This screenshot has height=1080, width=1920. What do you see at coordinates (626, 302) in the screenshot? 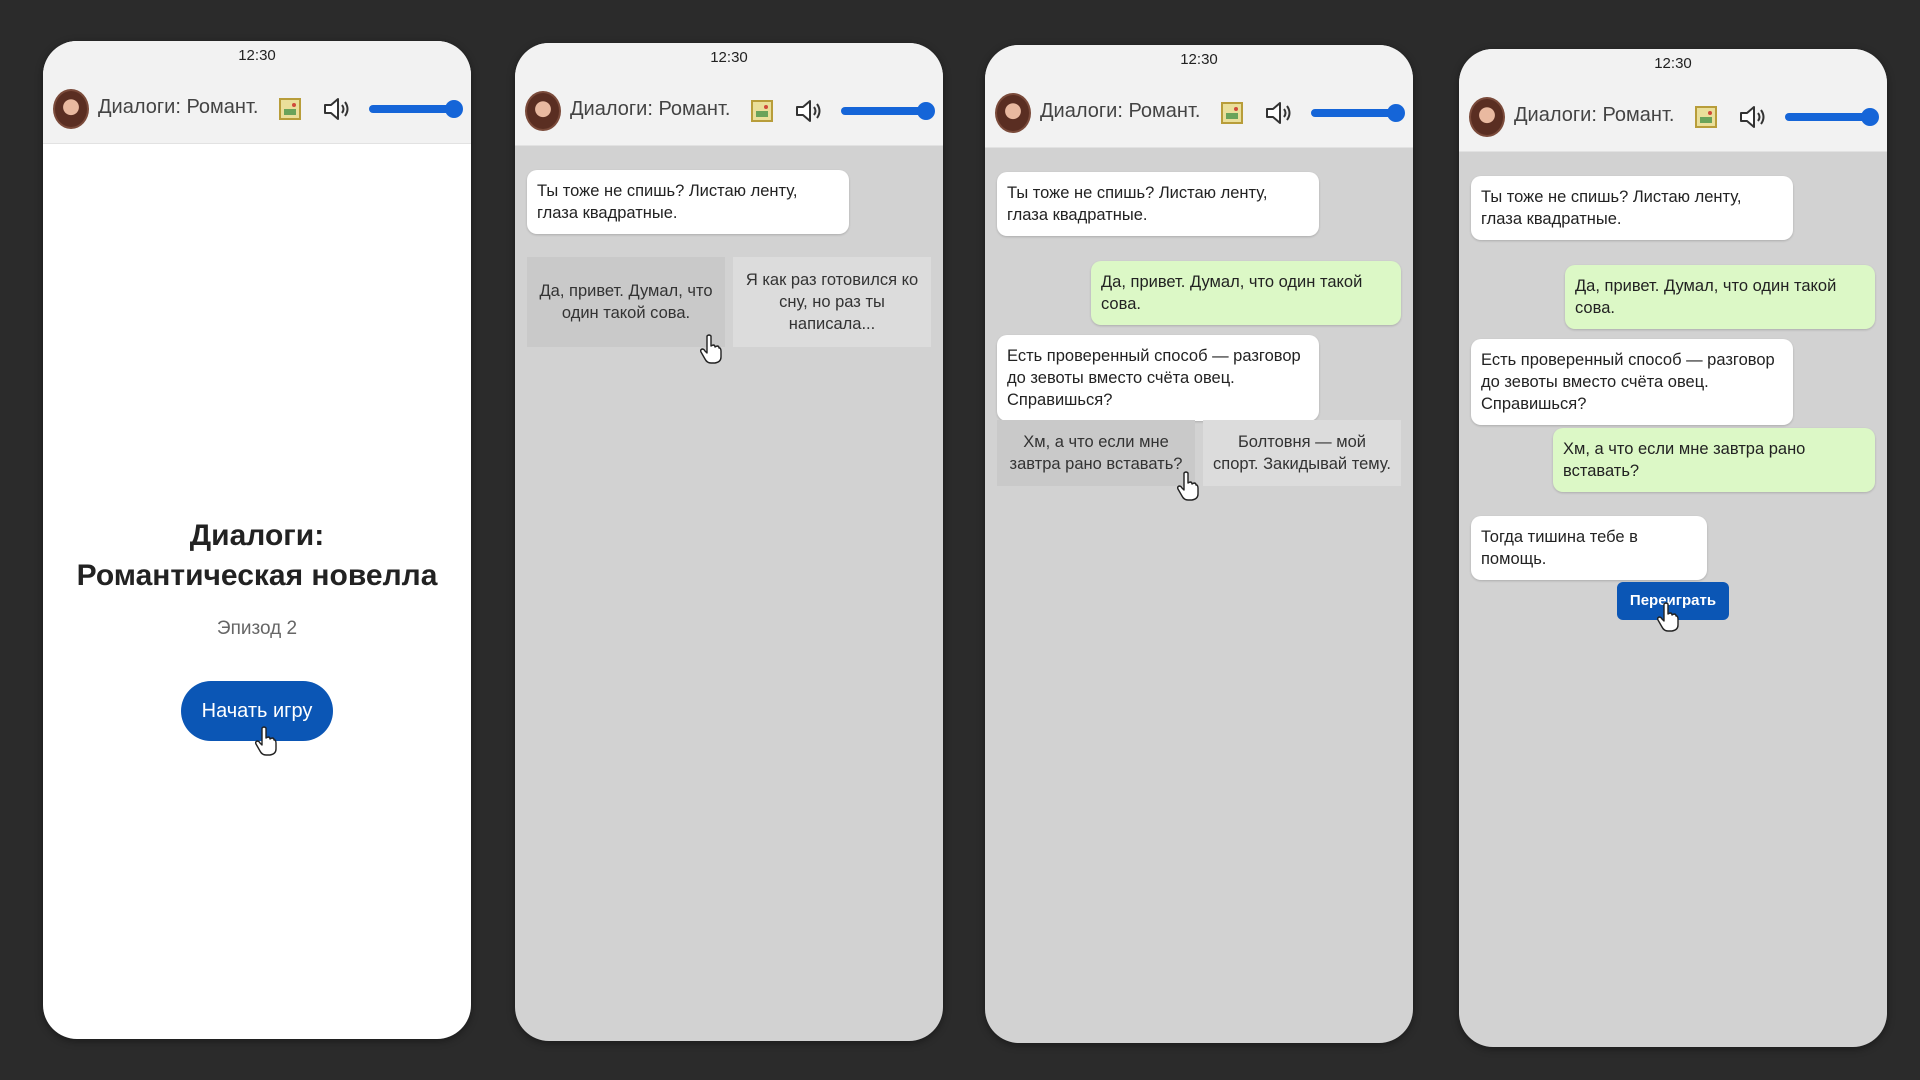
I see `choice-option: Да, привет. Думал, что один такой сова.` at bounding box center [626, 302].